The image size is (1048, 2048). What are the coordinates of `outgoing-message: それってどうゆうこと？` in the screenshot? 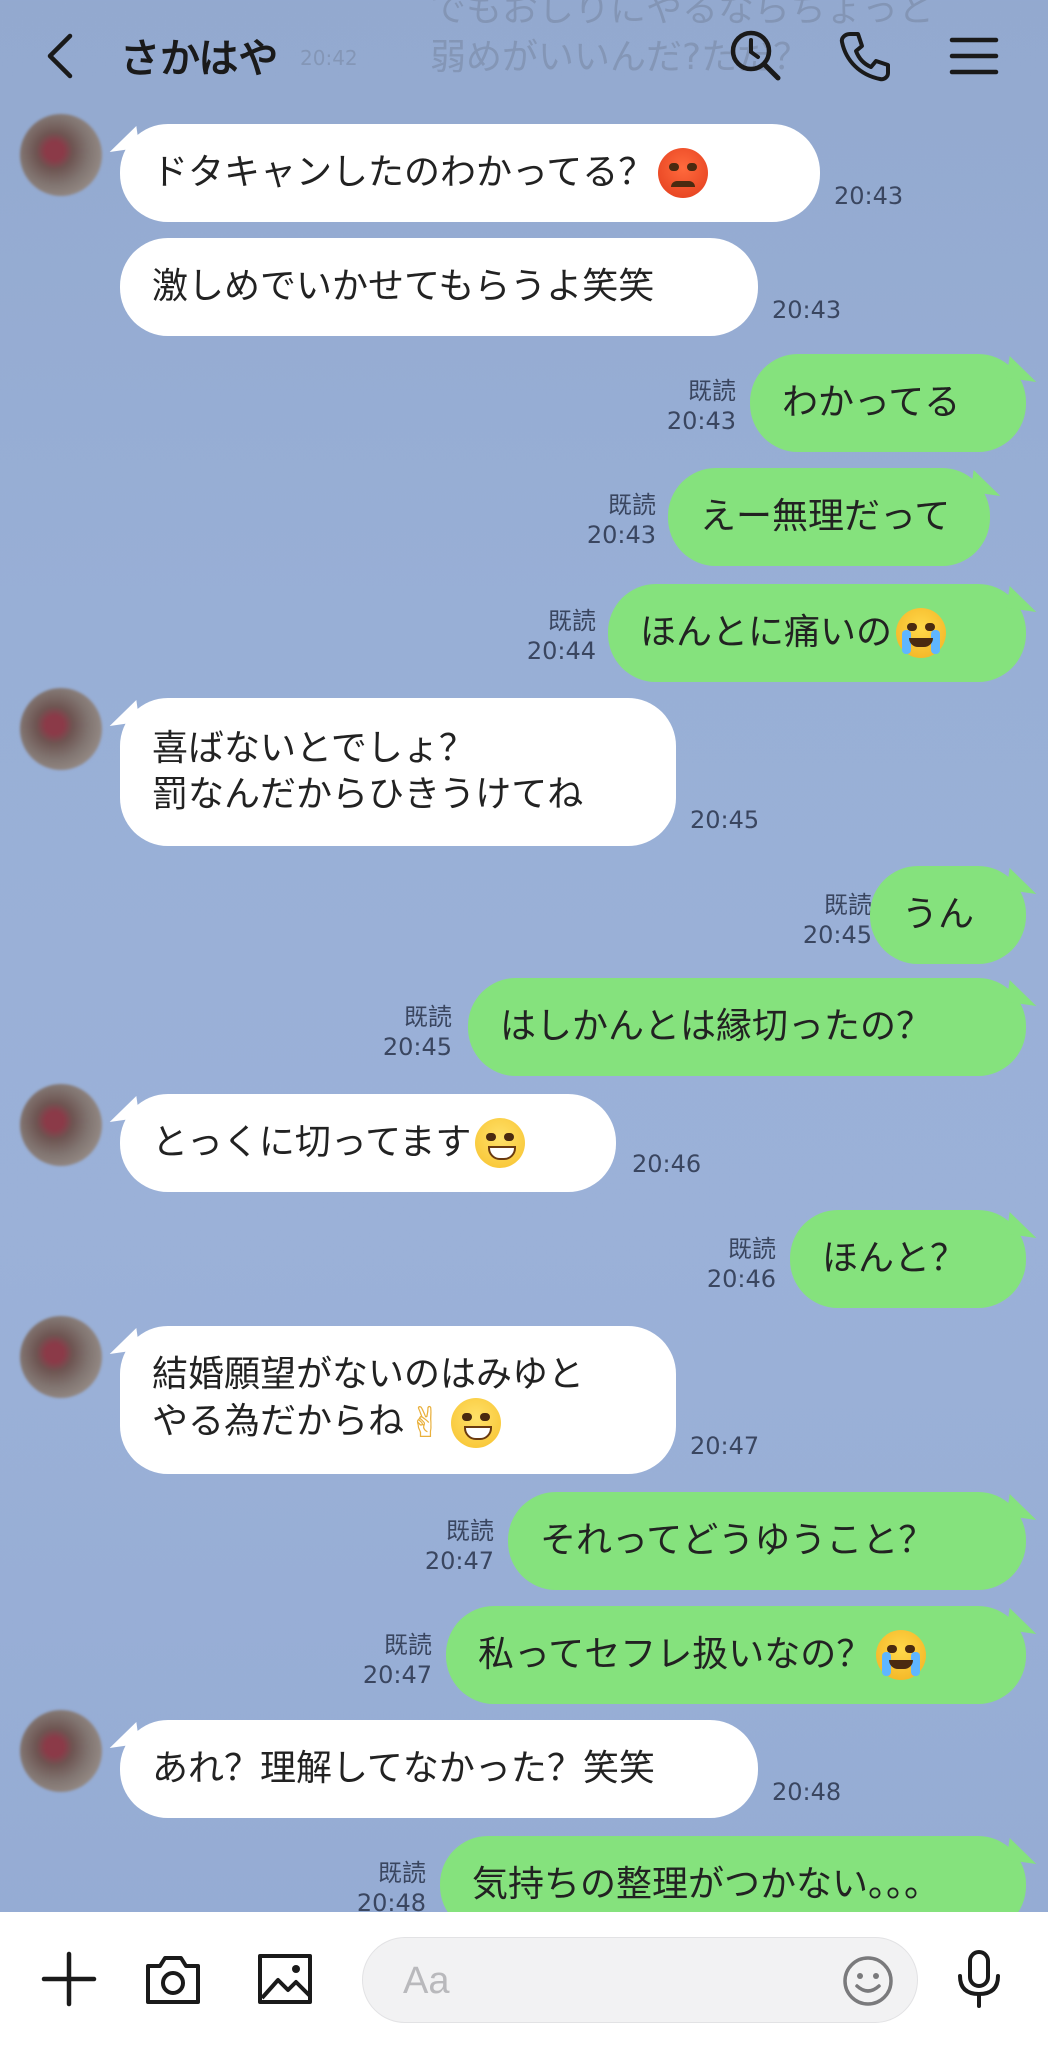 It's located at (767, 1541).